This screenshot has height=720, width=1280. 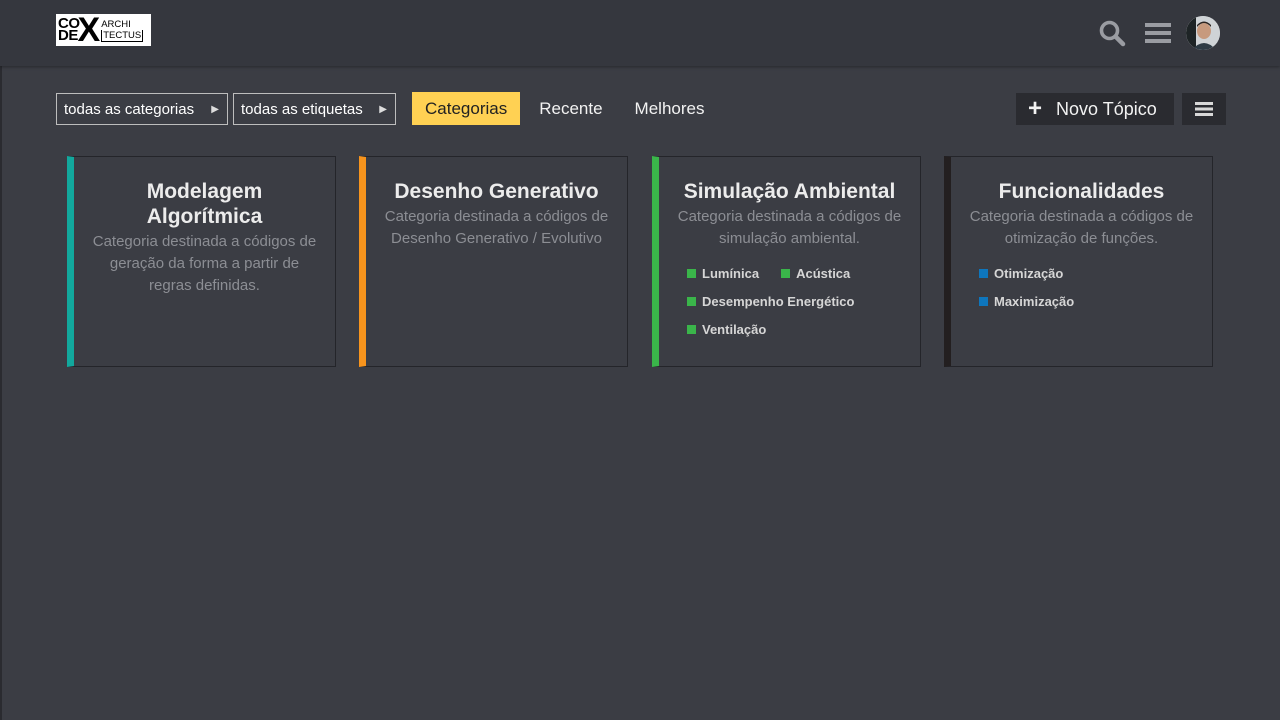 I want to click on subcategory-list: Otimização Maximização, so click(x=1081, y=287).